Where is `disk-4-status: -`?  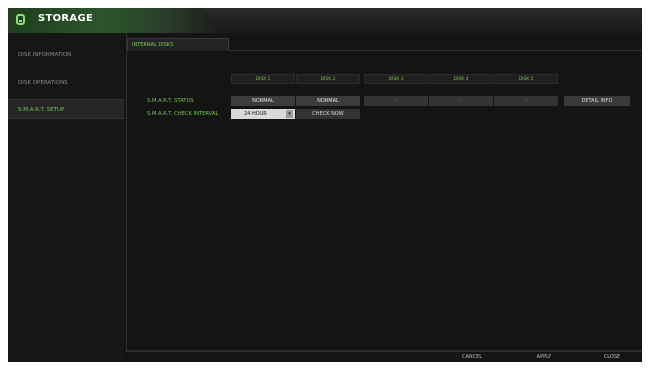
disk-4-status: - is located at coordinates (461, 101).